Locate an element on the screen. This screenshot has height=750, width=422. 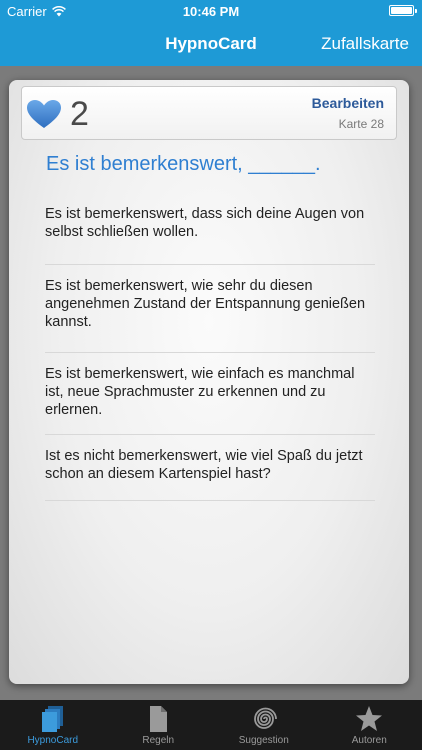
card-index-label: Karte 28 is located at coordinates (361, 124).